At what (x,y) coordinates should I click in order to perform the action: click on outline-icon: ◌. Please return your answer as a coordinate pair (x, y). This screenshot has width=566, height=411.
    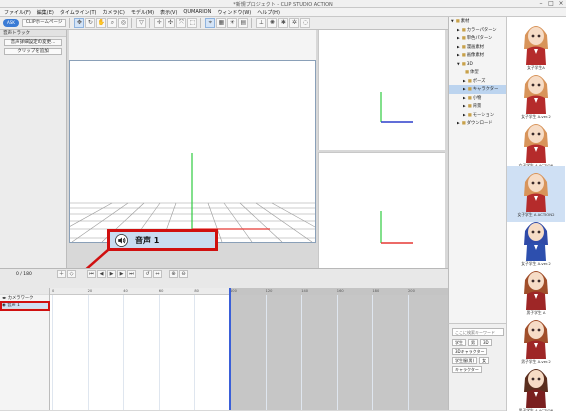
    Looking at the image, I should click on (305, 23).